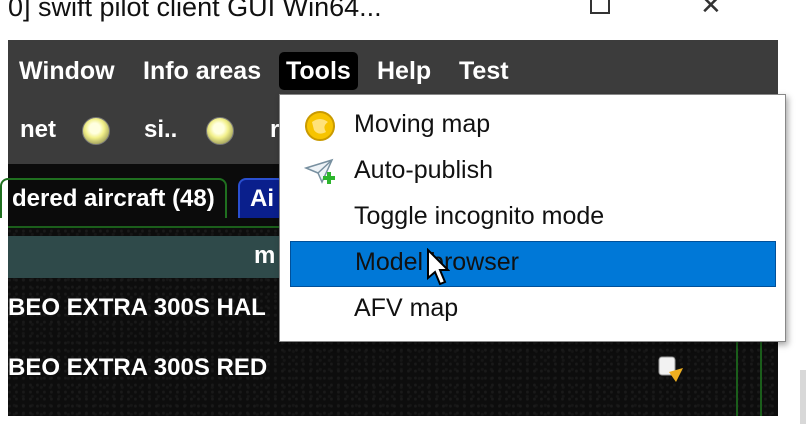 The height and width of the screenshot is (424, 812). What do you see at coordinates (67, 71) in the screenshot?
I see `menu-window: Window` at bounding box center [67, 71].